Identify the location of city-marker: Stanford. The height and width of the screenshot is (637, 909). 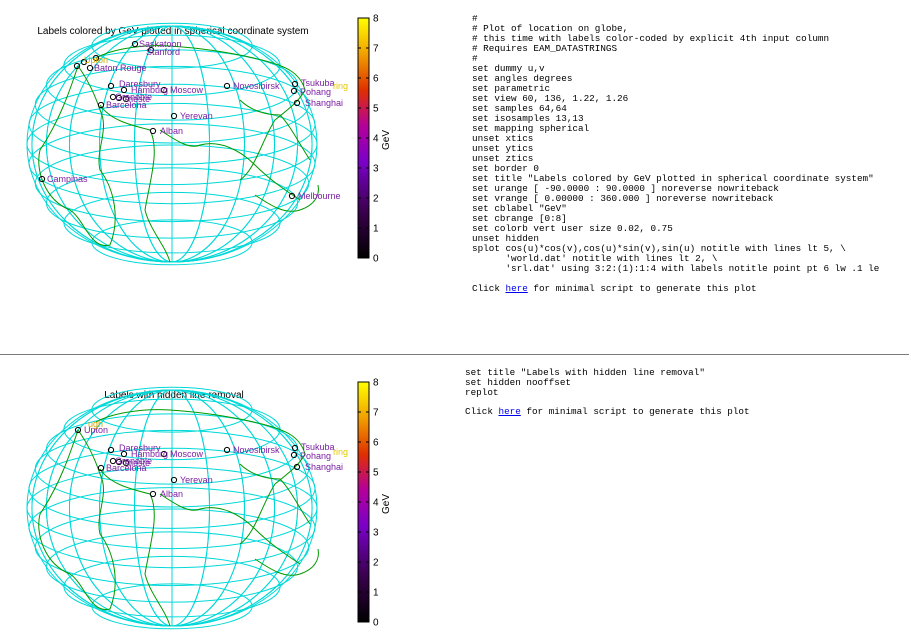
(163, 51).